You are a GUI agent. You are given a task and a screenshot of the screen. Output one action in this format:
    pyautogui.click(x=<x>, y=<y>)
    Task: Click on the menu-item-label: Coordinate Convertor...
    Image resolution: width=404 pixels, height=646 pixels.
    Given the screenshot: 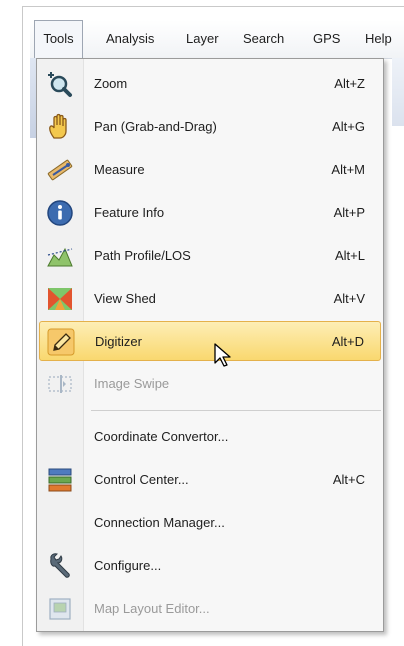 What is the action you would take?
    pyautogui.click(x=161, y=436)
    